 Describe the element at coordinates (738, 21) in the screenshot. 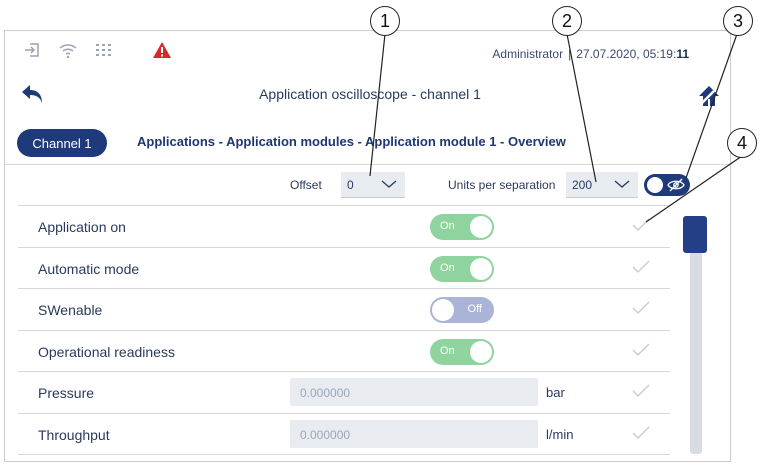

I see `callout-3: 3` at that location.